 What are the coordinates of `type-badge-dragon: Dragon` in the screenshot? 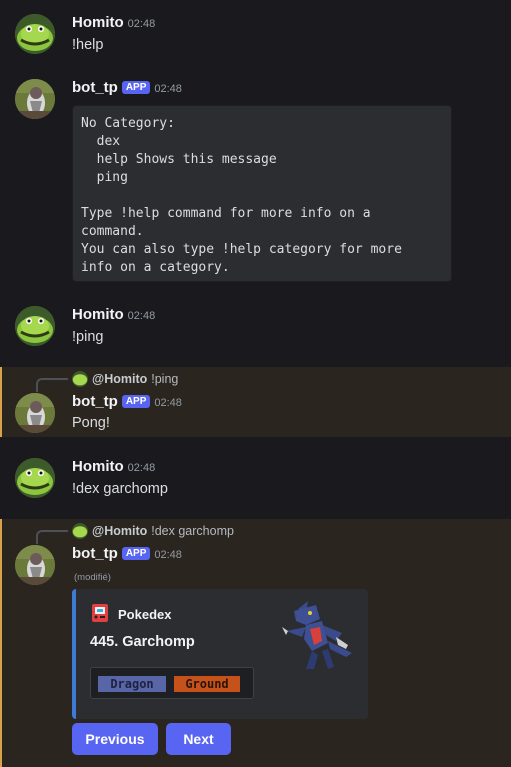 It's located at (132, 684).